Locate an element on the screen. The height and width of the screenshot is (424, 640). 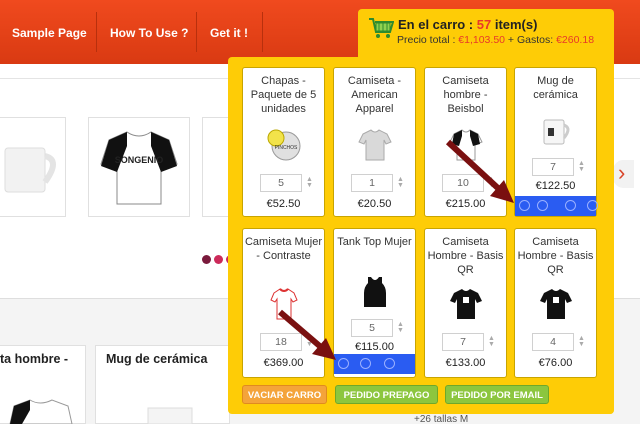
email-order-button: PEDIDO POR EMAIL is located at coordinates (497, 394).